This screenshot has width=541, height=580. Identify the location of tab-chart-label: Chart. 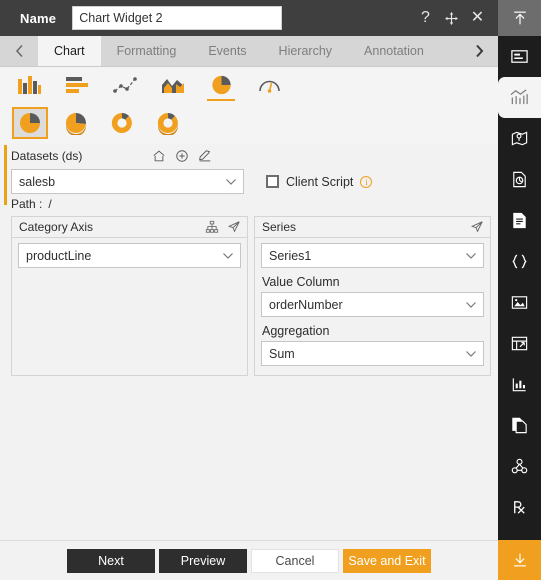
(69, 51).